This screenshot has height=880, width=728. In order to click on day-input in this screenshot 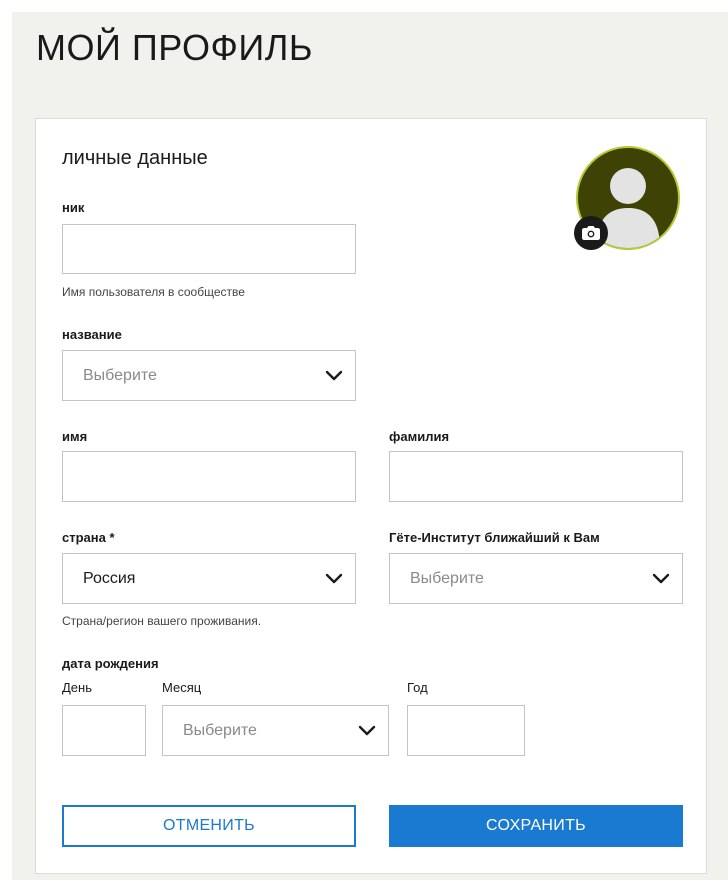, I will do `click(104, 730)`.